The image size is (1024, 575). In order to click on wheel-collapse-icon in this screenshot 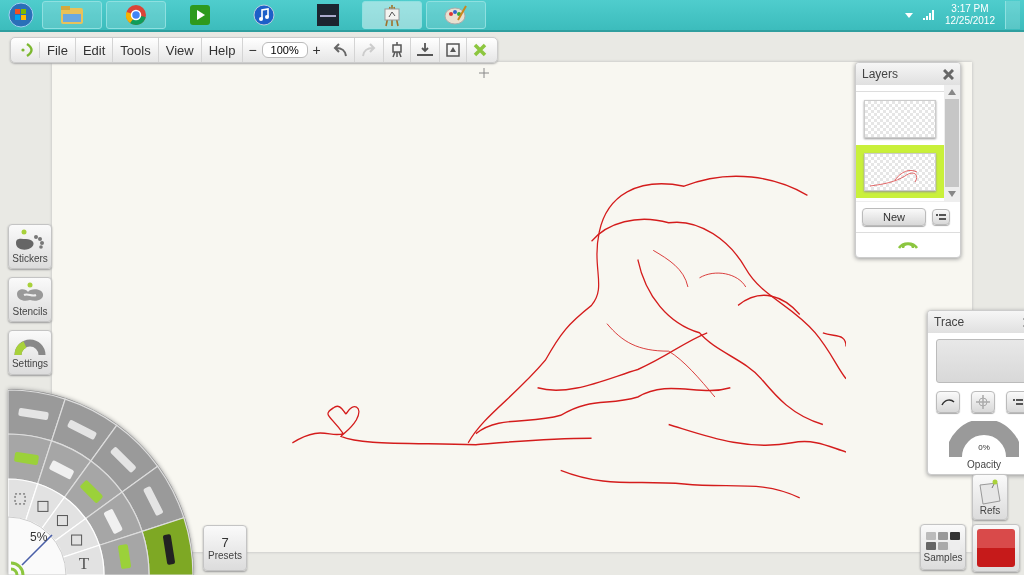, I will do `click(17, 568)`.